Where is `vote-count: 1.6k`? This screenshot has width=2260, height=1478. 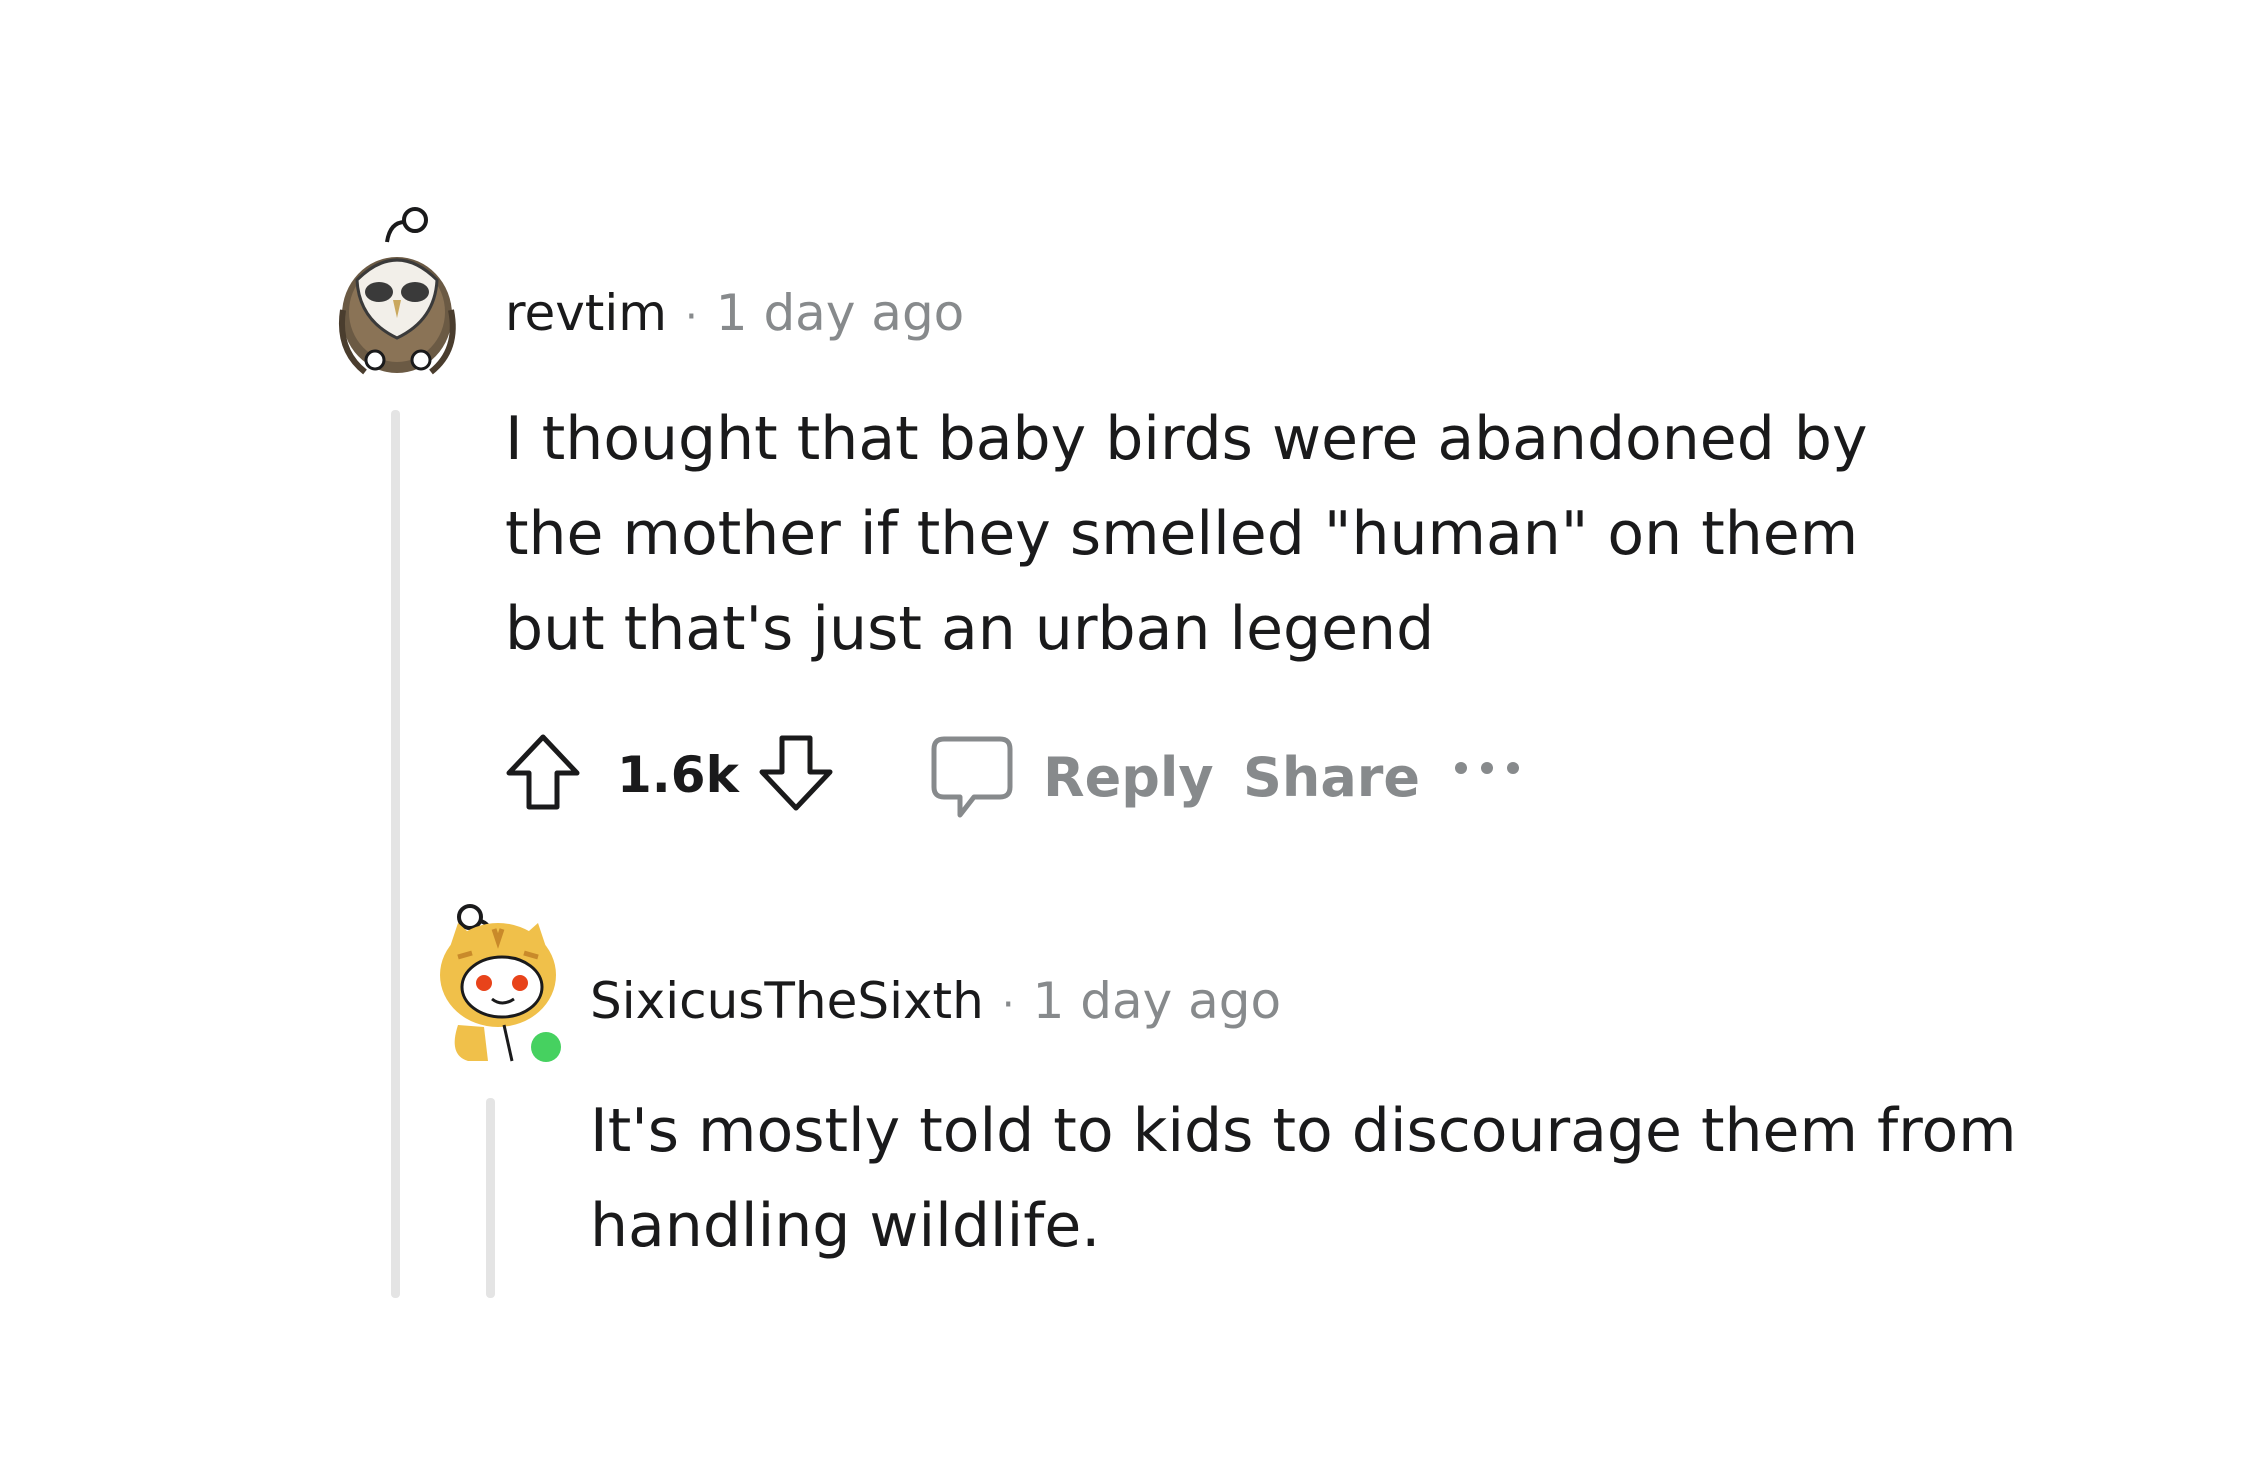
vote-count: 1.6k is located at coordinates (678, 775).